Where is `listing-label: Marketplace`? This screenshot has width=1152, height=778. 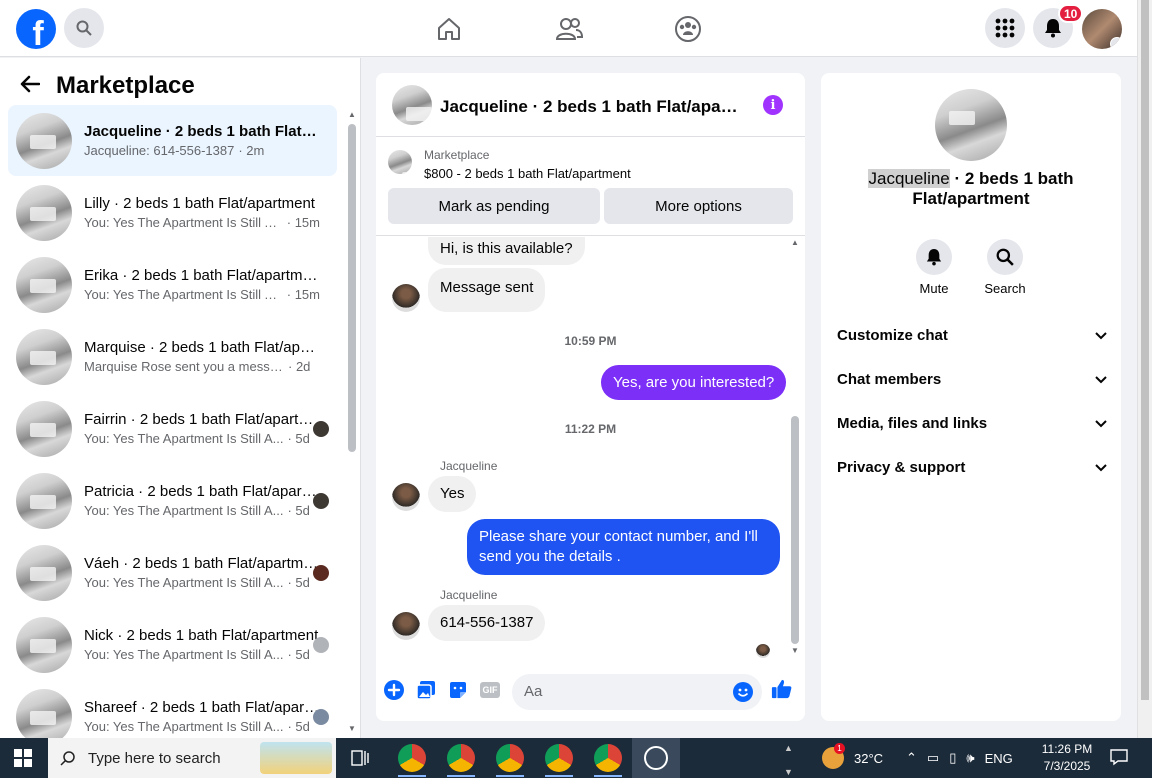 listing-label: Marketplace is located at coordinates (457, 155).